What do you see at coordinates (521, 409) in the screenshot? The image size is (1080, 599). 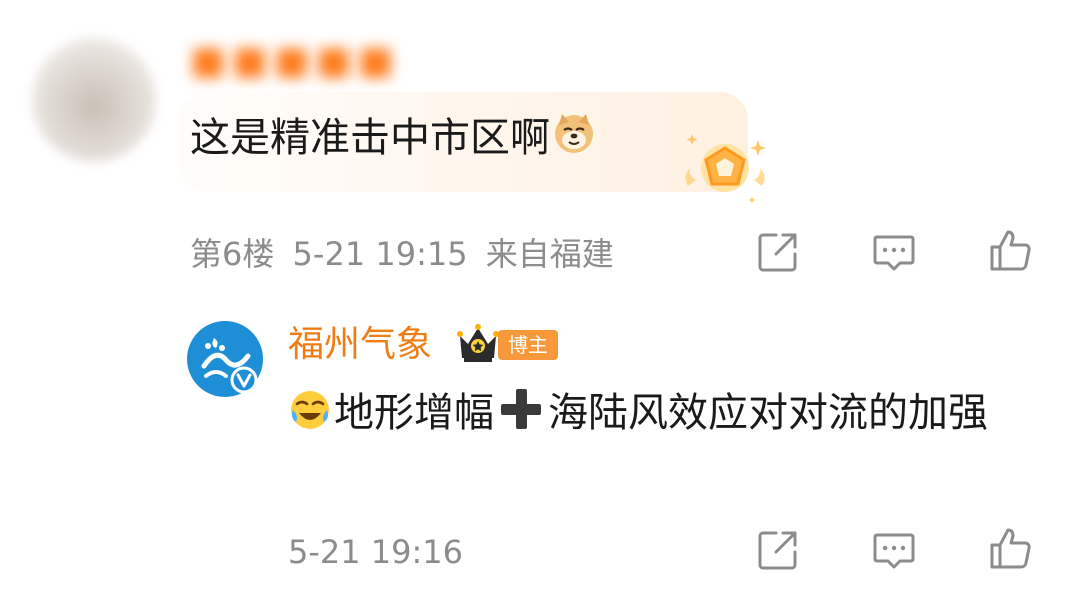 I see `heavy-plus-emoji` at bounding box center [521, 409].